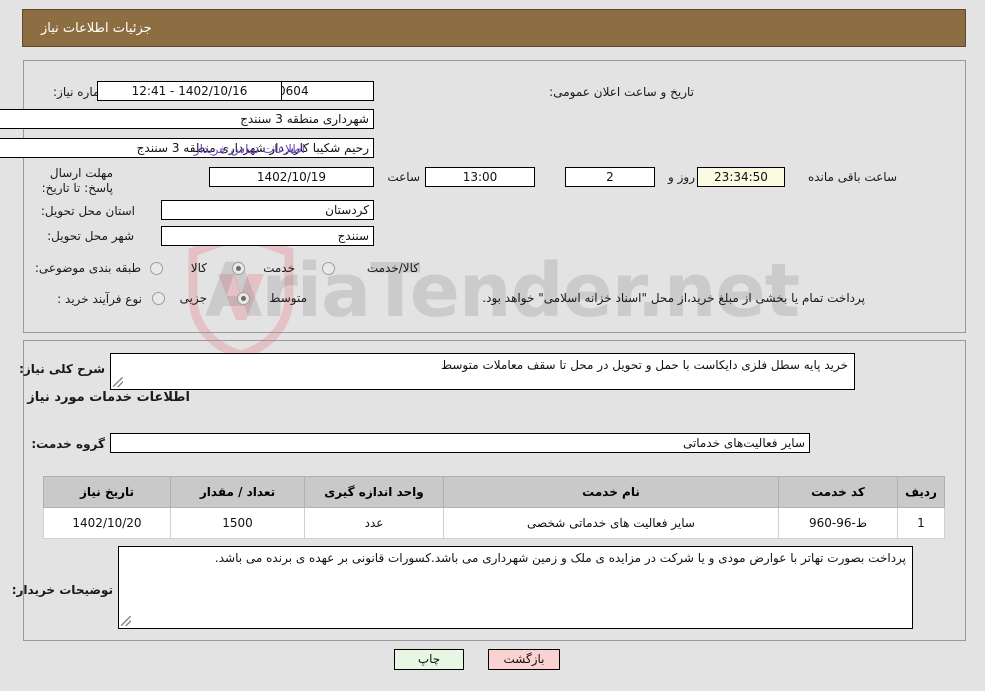 The image size is (985, 691). Describe the element at coordinates (494, 28) in the screenshot. I see `page-title-bar: جزئیات اطلاعات نیاز` at that location.